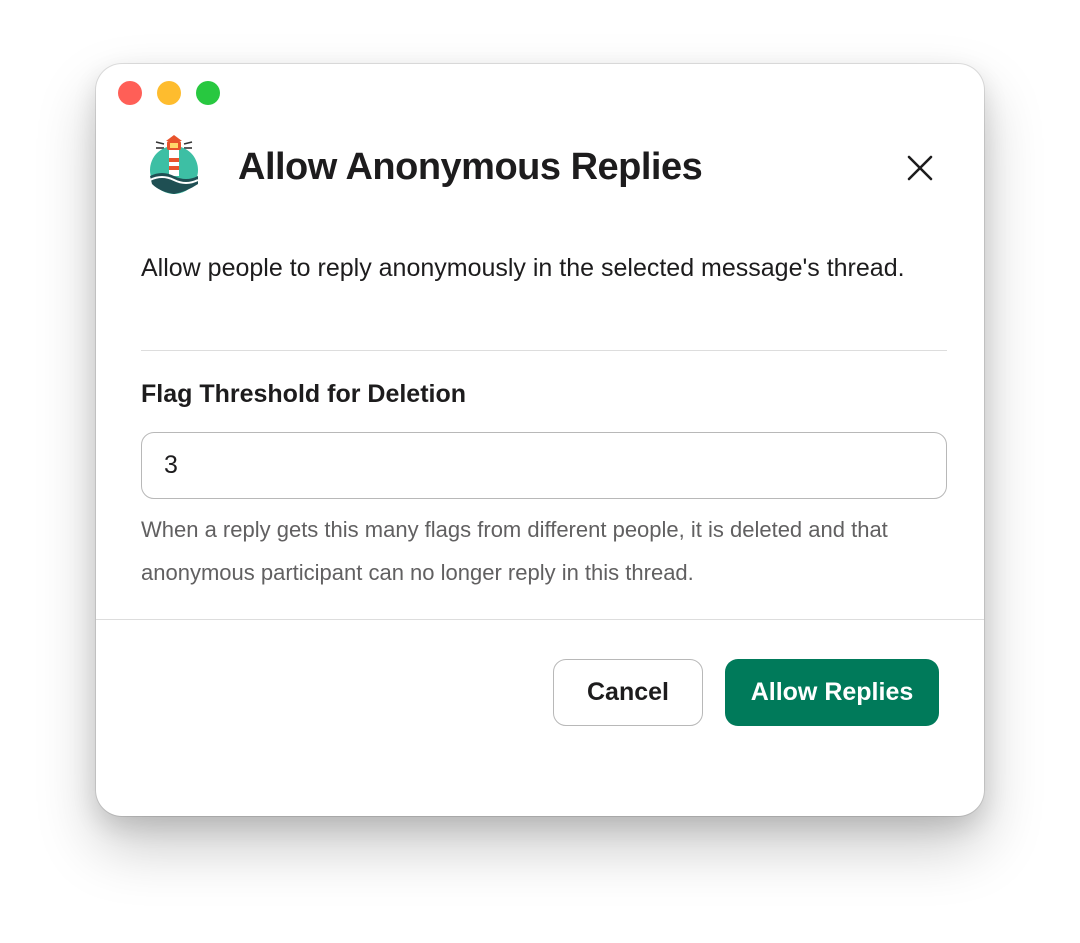 The height and width of the screenshot is (943, 1080). Describe the element at coordinates (920, 168) in the screenshot. I see `close-icon` at that location.